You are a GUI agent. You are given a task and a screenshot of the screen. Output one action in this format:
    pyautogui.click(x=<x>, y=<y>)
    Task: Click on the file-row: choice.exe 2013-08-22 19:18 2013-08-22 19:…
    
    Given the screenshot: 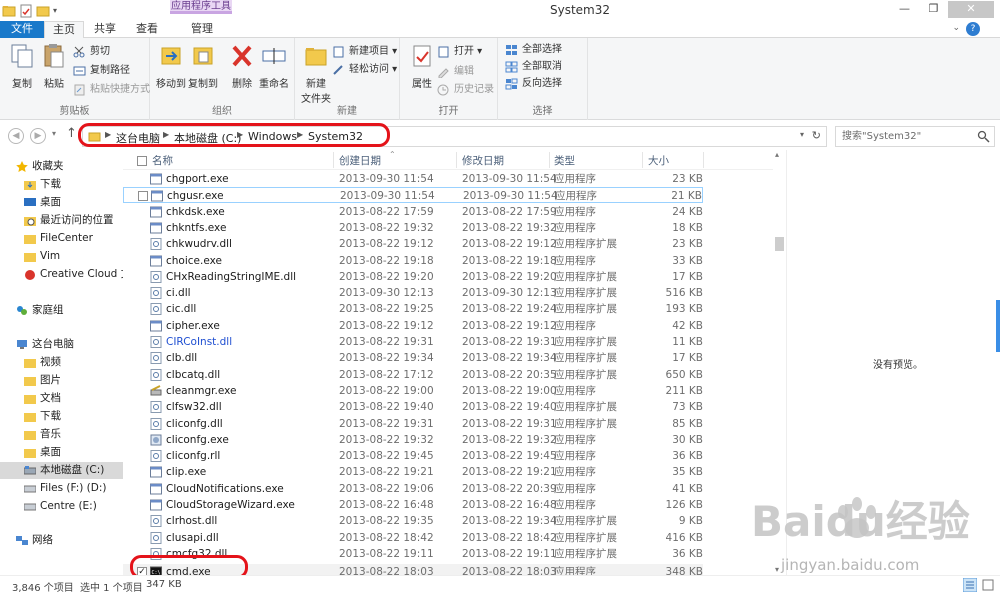 What is the action you would take?
    pyautogui.click(x=413, y=261)
    